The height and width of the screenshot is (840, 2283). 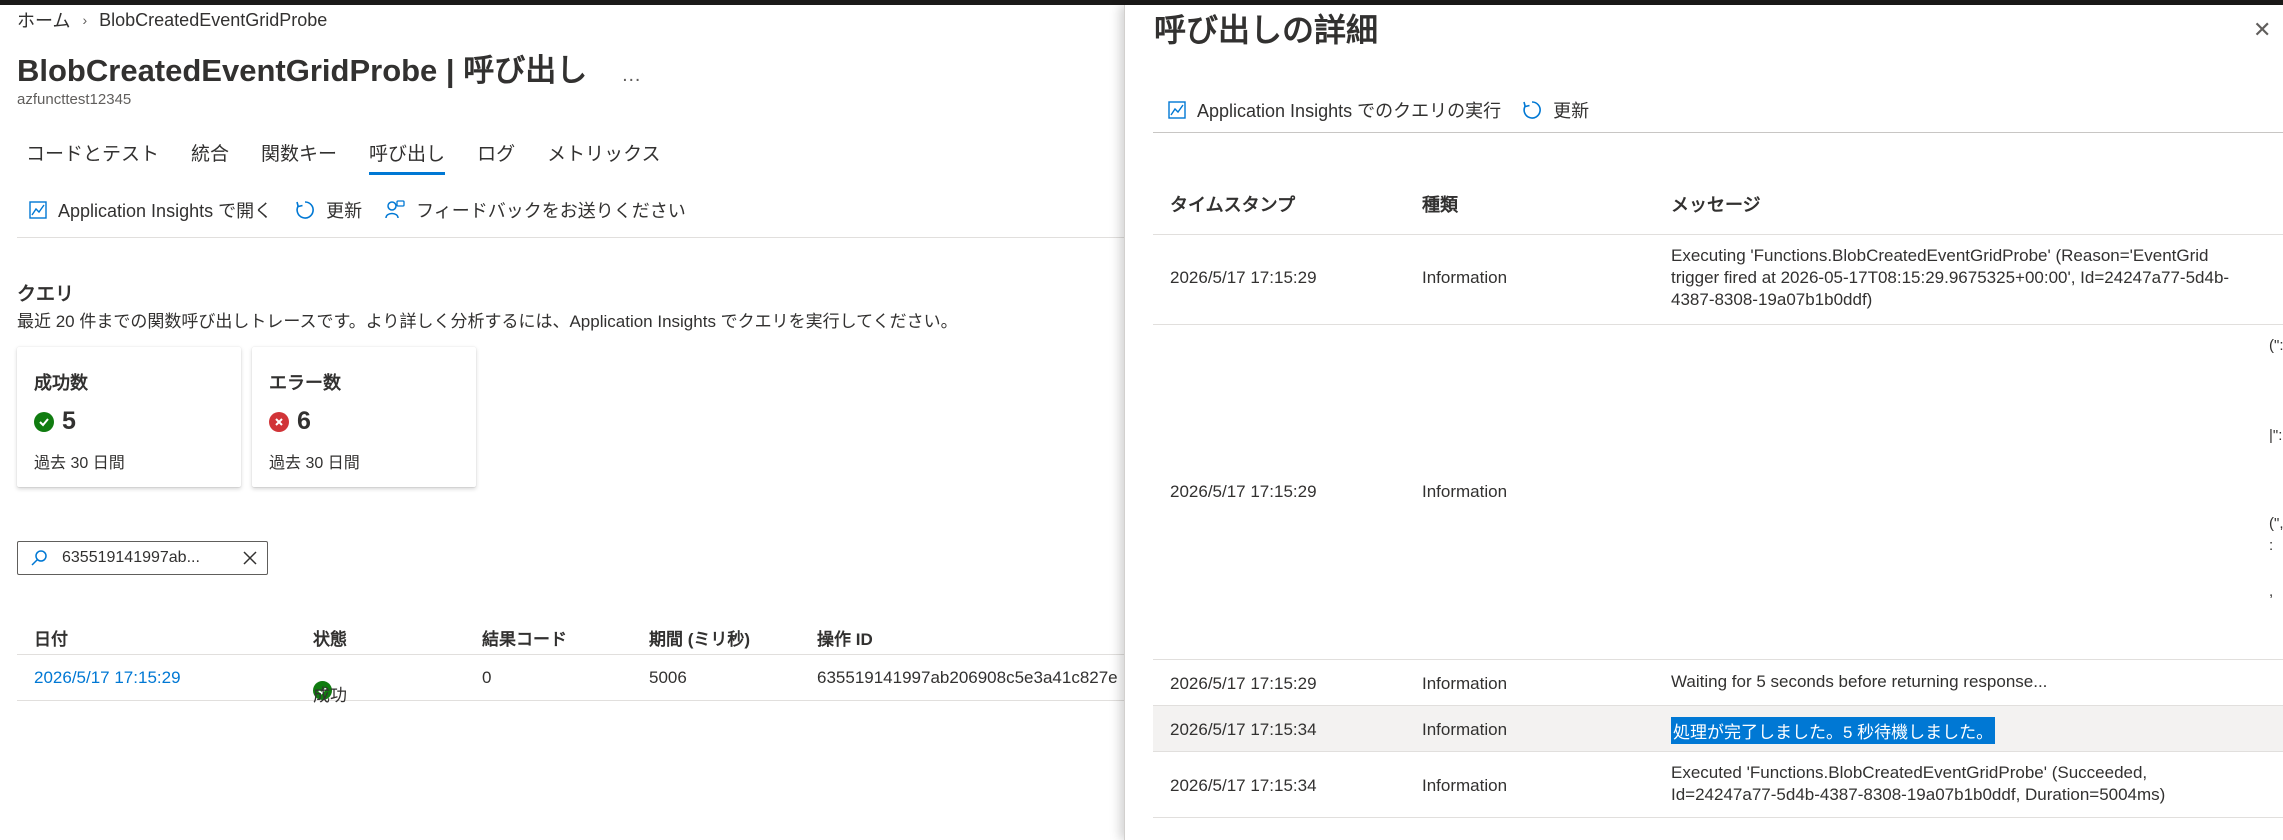 I want to click on refresh-button: 更新, so click(x=328, y=210).